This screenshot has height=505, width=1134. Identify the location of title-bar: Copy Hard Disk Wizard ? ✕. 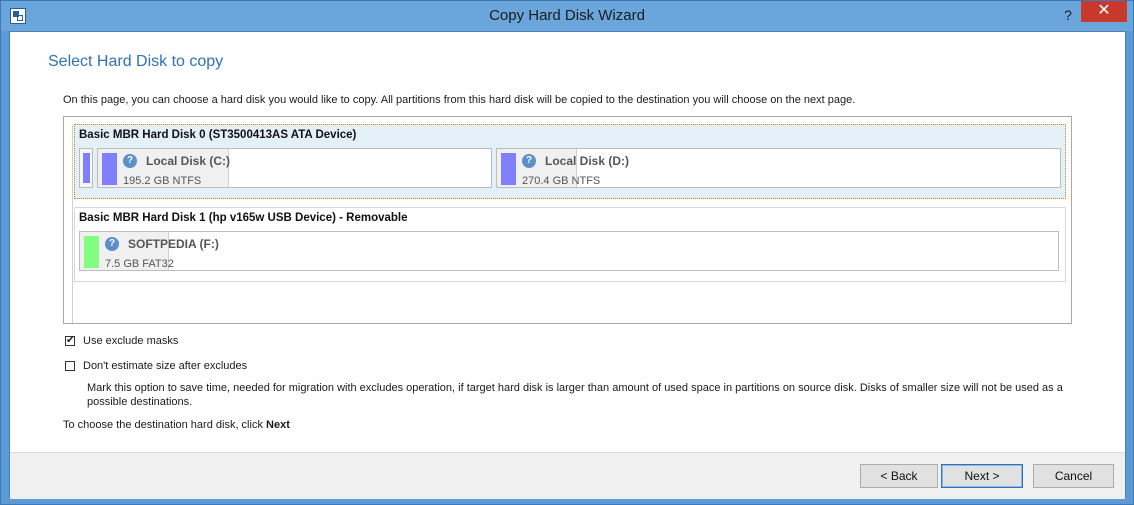
(567, 16).